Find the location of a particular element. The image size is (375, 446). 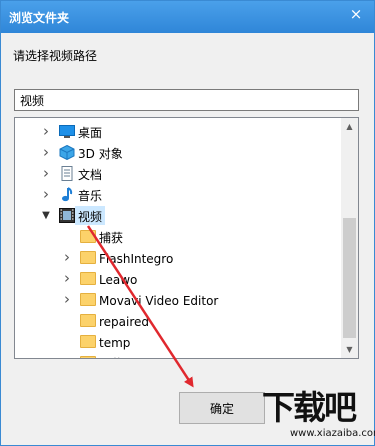

tree-item-label-box: repaired is located at coordinates (124, 320).